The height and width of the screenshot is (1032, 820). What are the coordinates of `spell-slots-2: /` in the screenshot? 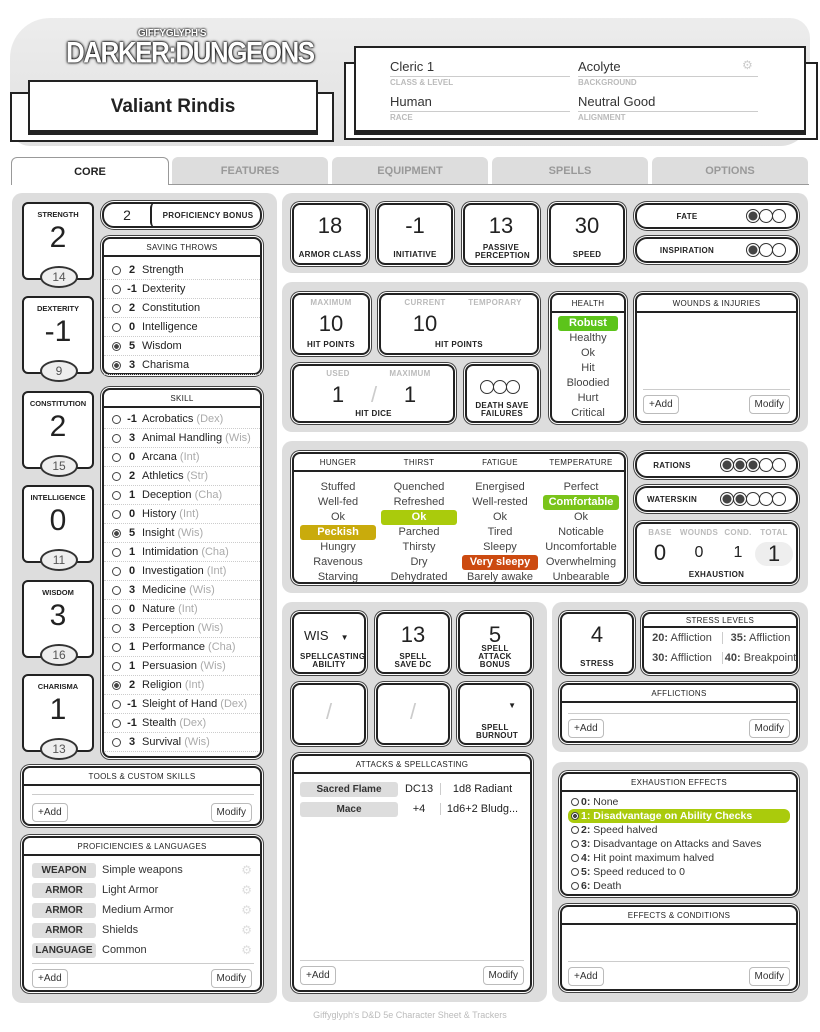 It's located at (413, 714).